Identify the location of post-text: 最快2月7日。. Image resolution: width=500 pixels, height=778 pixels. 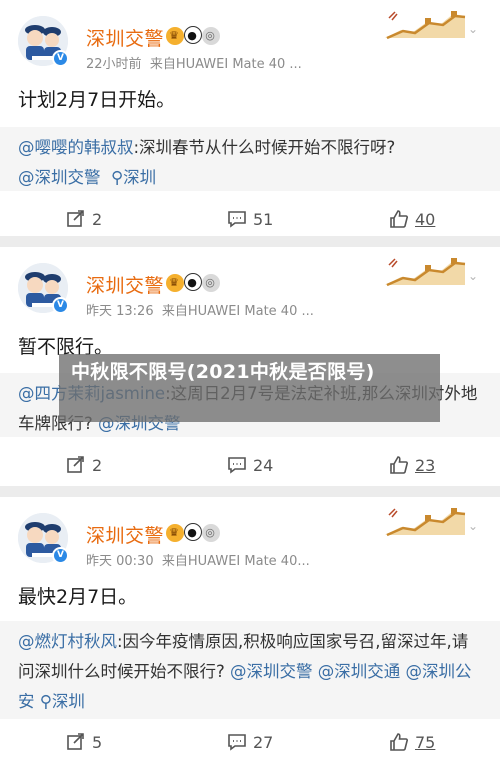
(78, 597).